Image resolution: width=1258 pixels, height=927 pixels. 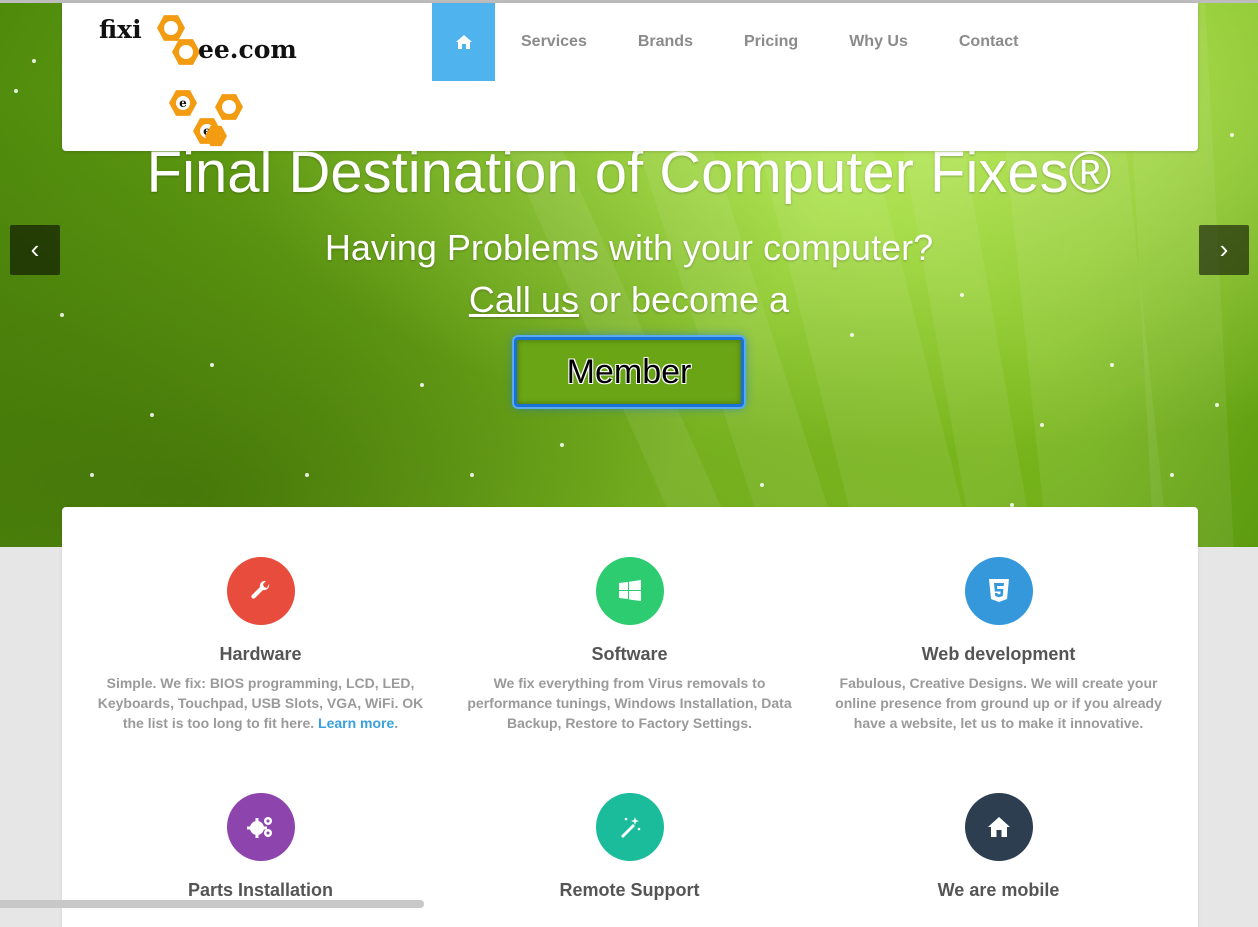 What do you see at coordinates (629, 890) in the screenshot?
I see `feature-title: Remote Support` at bounding box center [629, 890].